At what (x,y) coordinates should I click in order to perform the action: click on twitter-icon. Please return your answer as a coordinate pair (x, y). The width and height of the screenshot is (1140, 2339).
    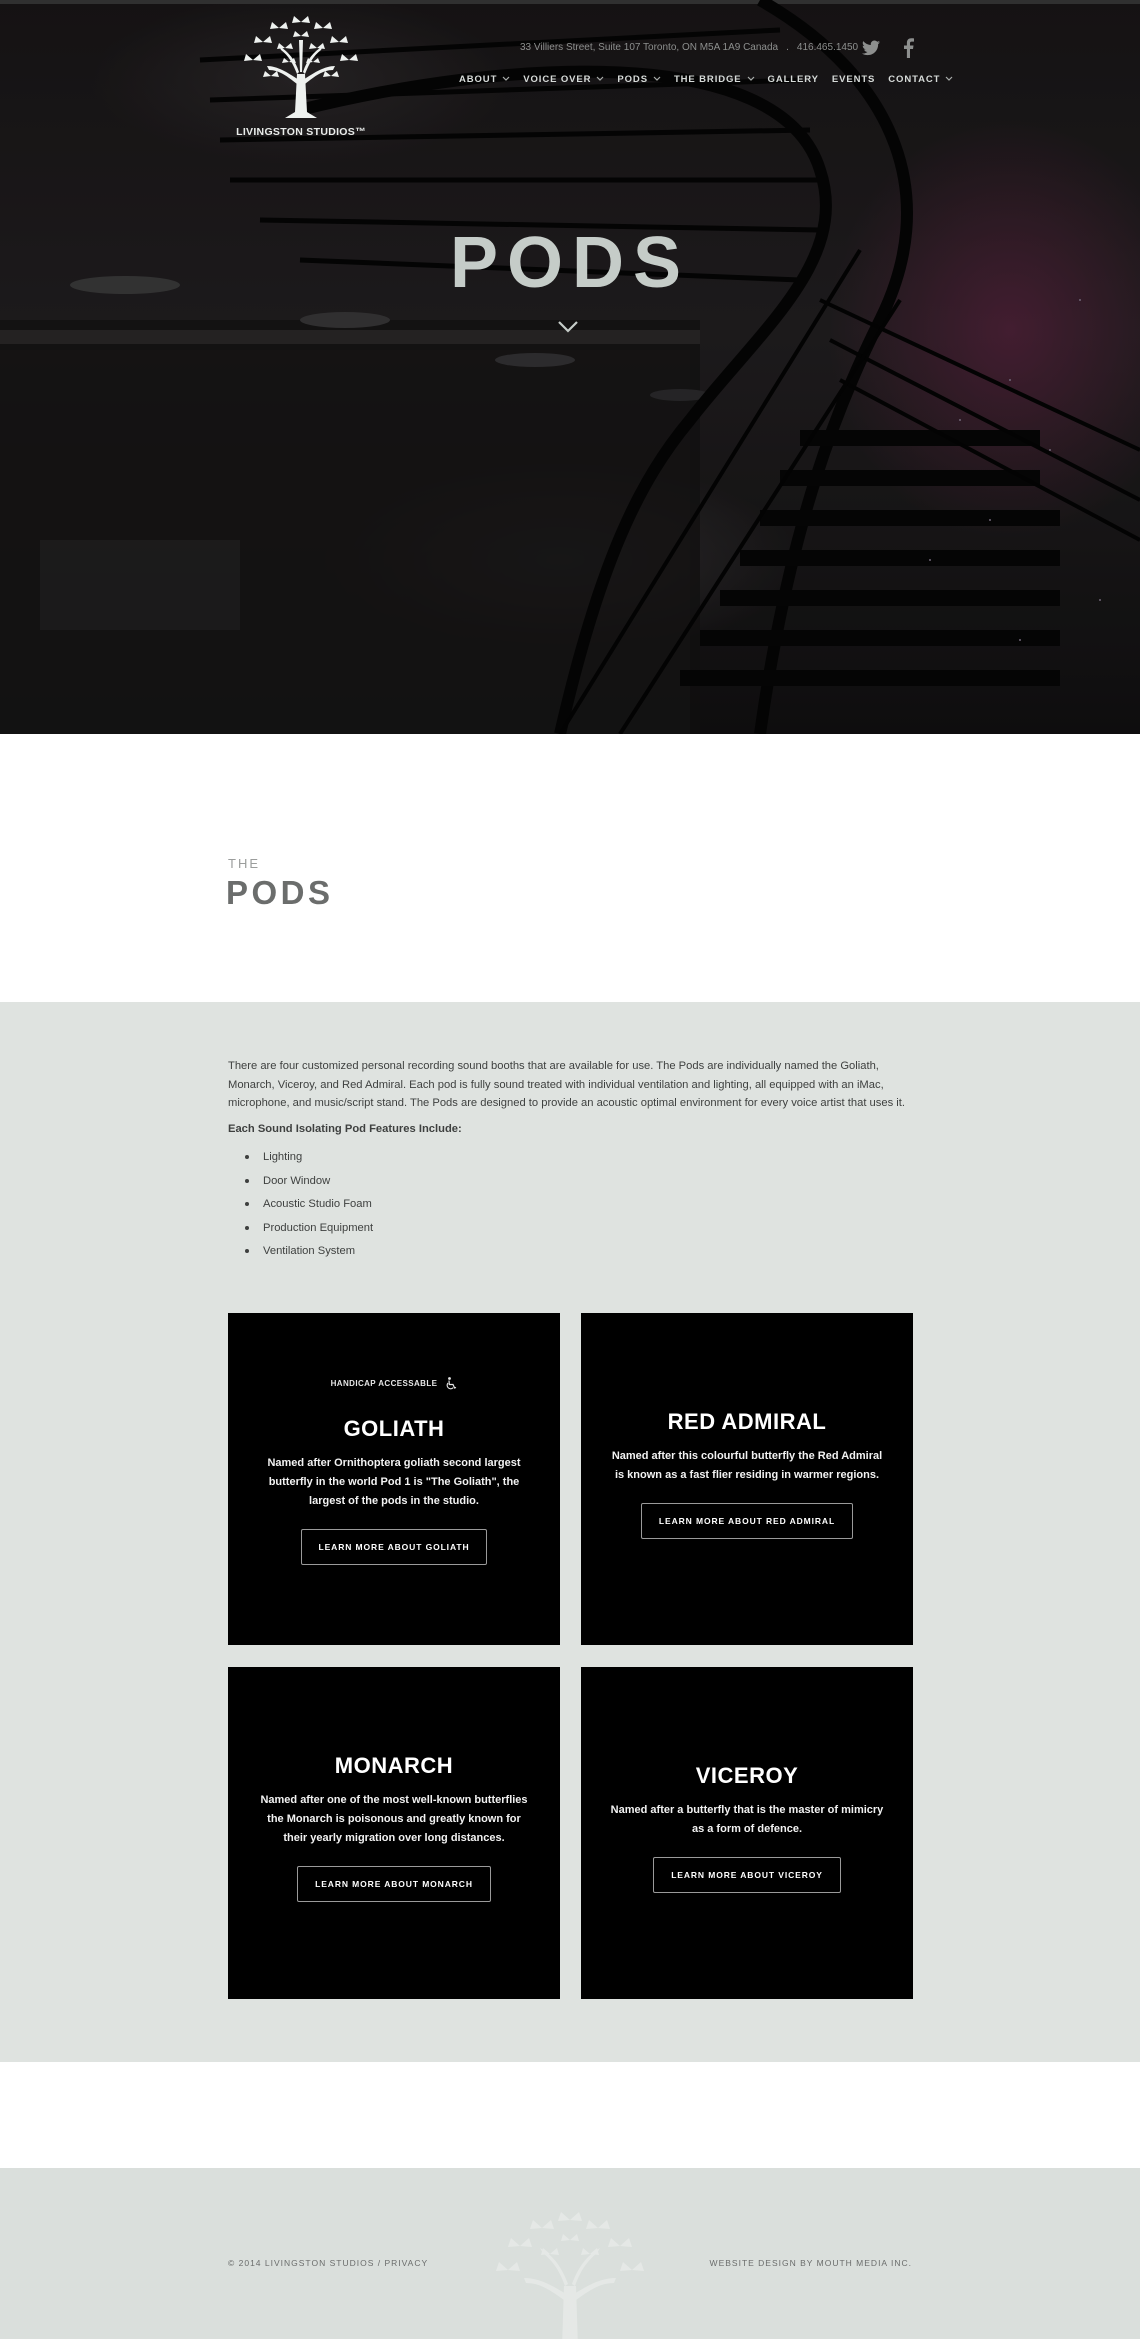
    Looking at the image, I should click on (871, 48).